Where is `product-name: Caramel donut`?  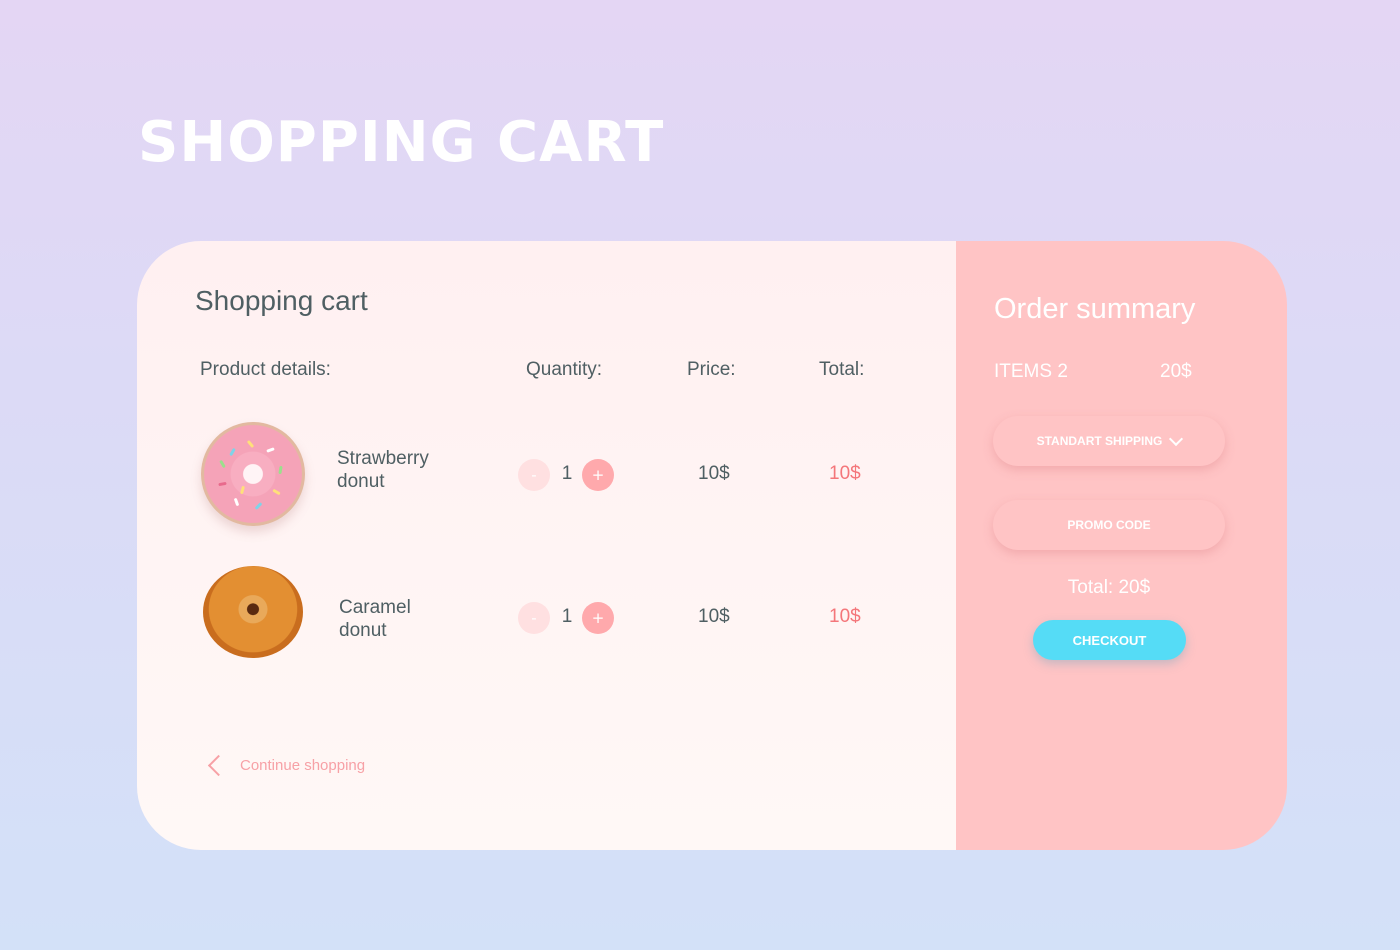 product-name: Caramel donut is located at coordinates (404, 619).